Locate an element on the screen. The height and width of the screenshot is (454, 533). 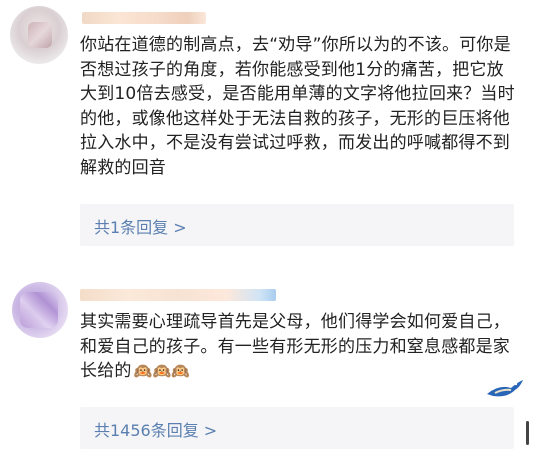
view-replies-link: 共1456条回复 > is located at coordinates (155, 429).